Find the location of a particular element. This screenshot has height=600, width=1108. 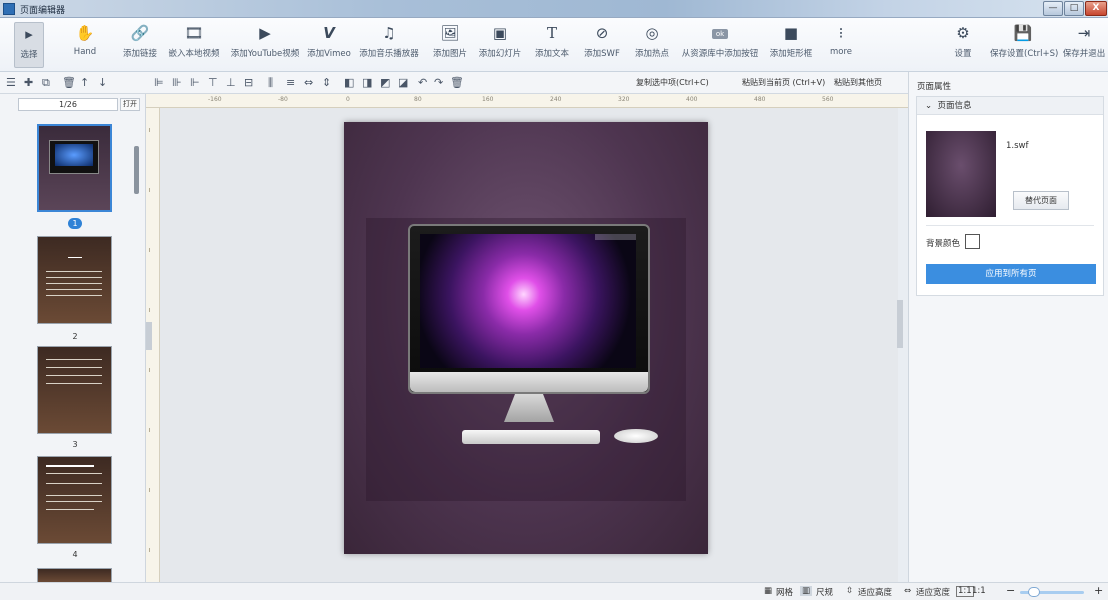

select-tool-button: ▸ 选择 is located at coordinates (29, 45).